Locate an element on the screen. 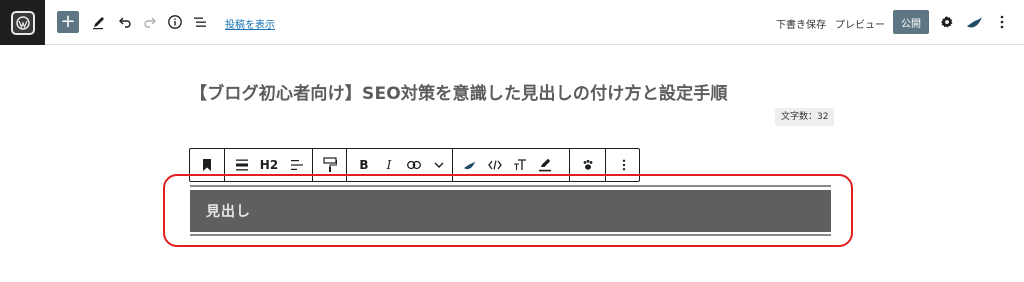 This screenshot has height=282, width=1024. block-style-icon is located at coordinates (242, 165).